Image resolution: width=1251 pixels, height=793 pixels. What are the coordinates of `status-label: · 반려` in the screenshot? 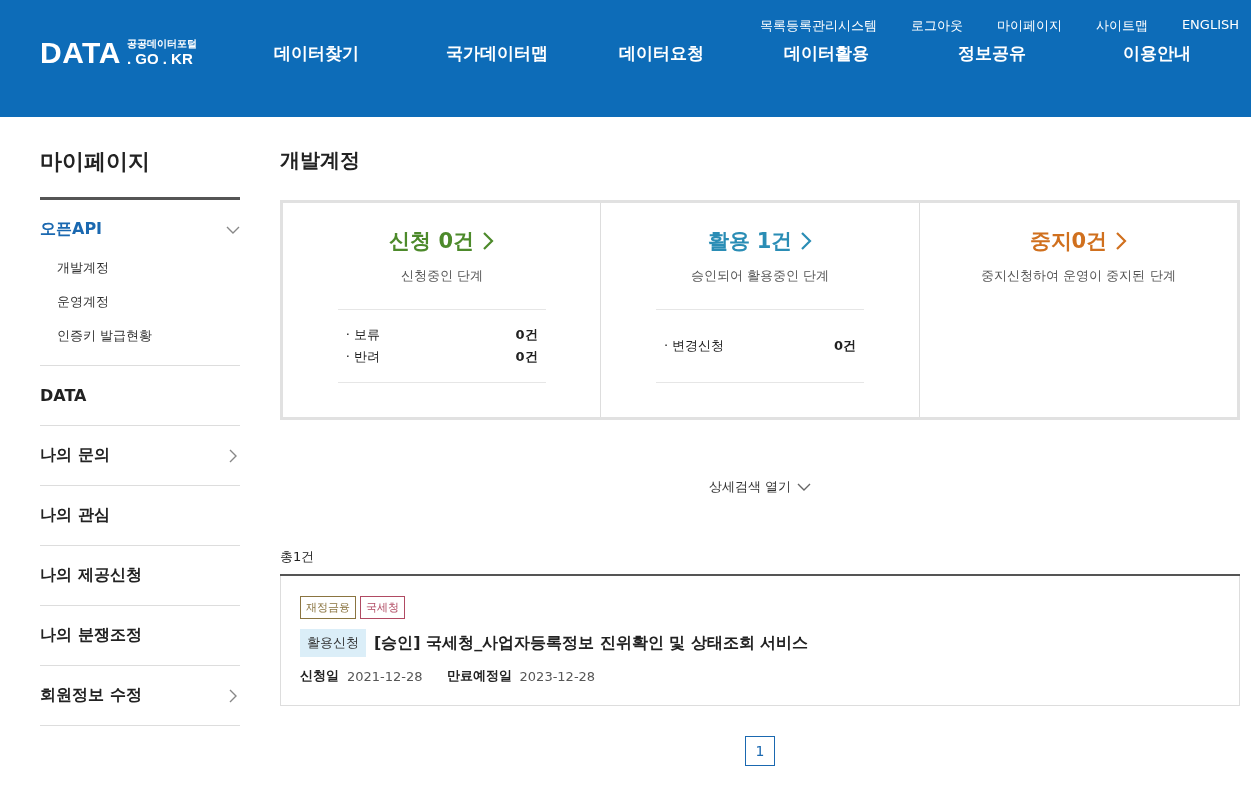 It's located at (362, 357).